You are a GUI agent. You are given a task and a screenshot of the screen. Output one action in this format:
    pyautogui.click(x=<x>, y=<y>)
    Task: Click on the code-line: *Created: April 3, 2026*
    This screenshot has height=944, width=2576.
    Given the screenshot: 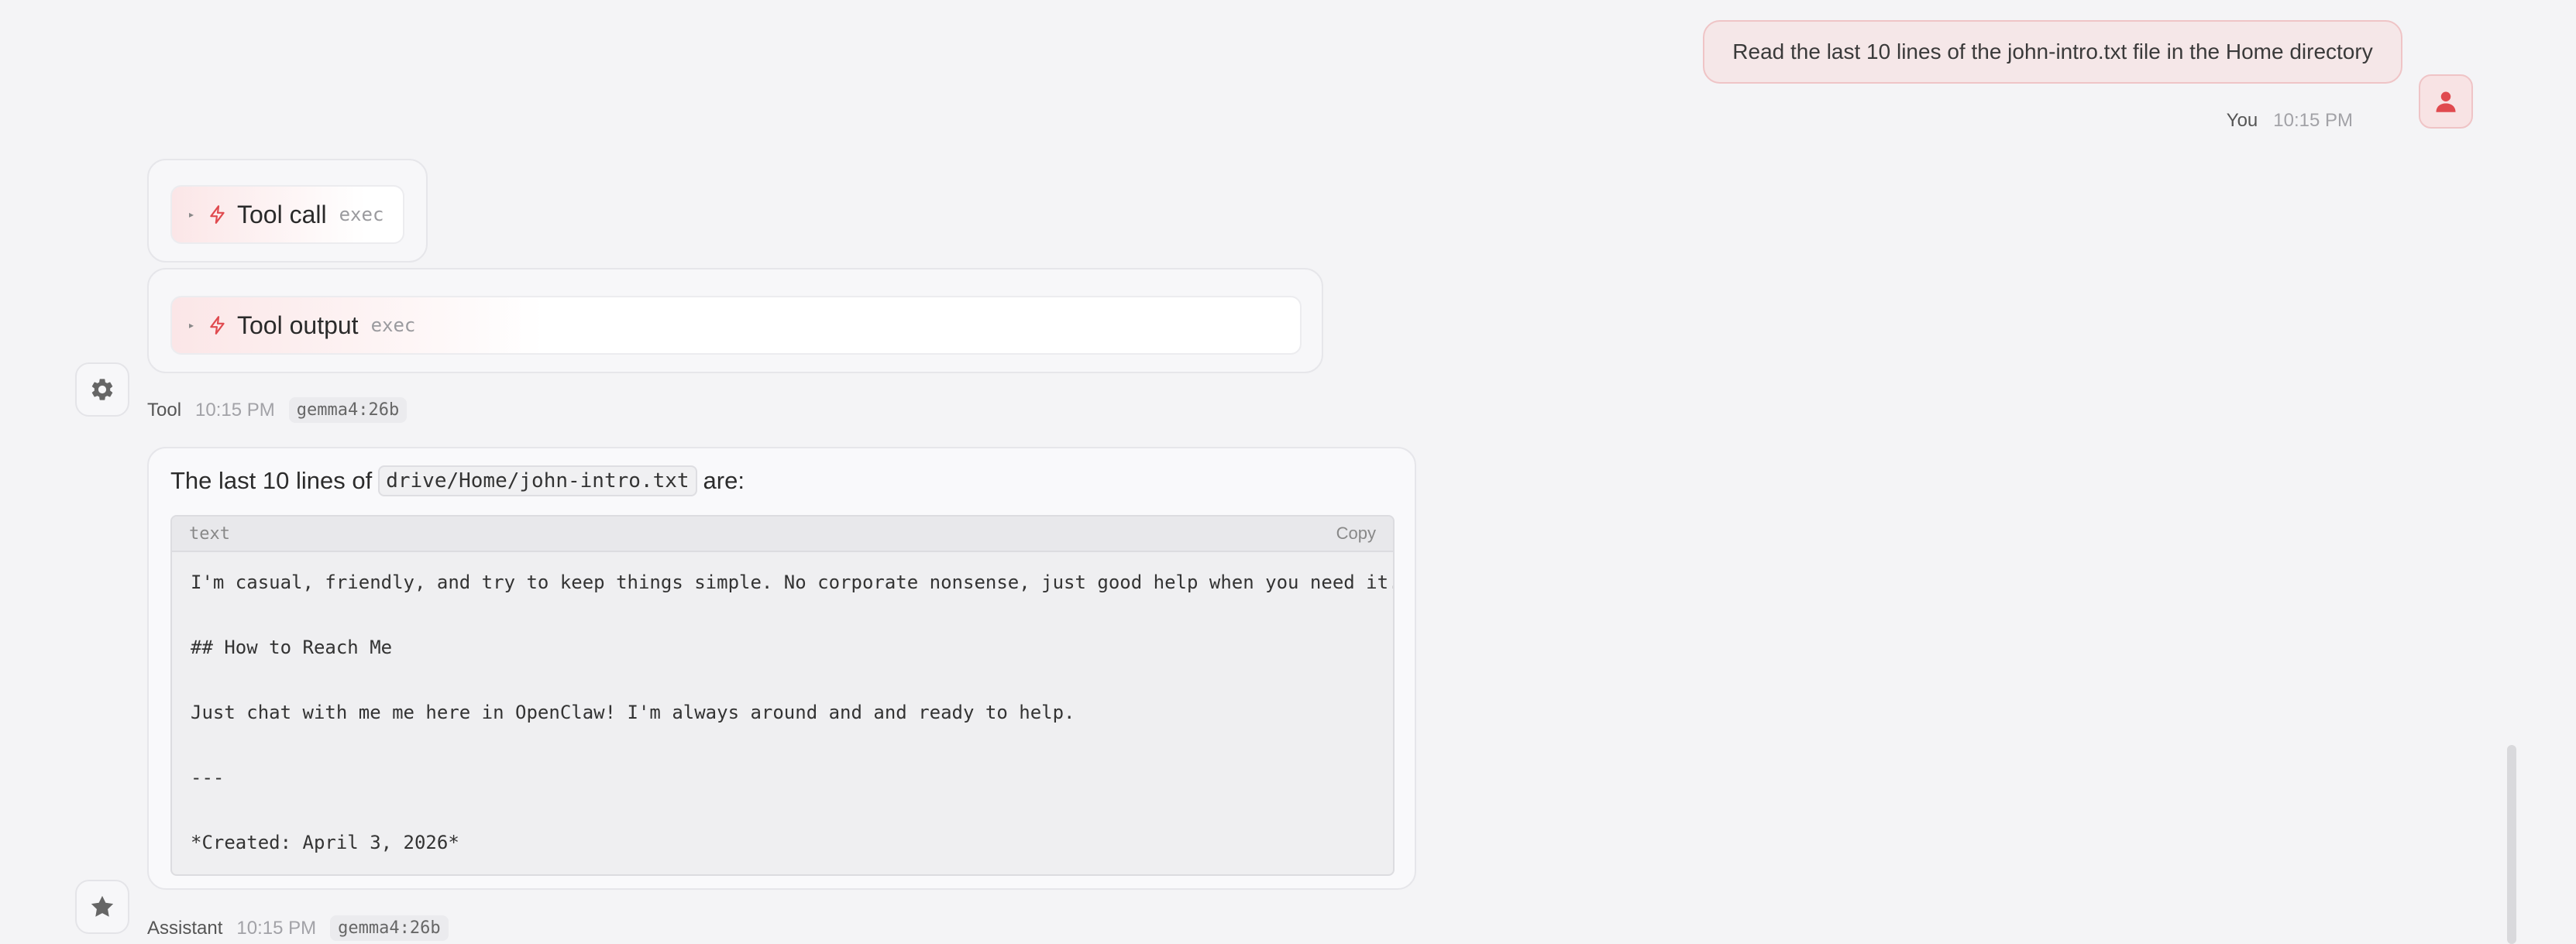 What is the action you would take?
    pyautogui.click(x=325, y=842)
    